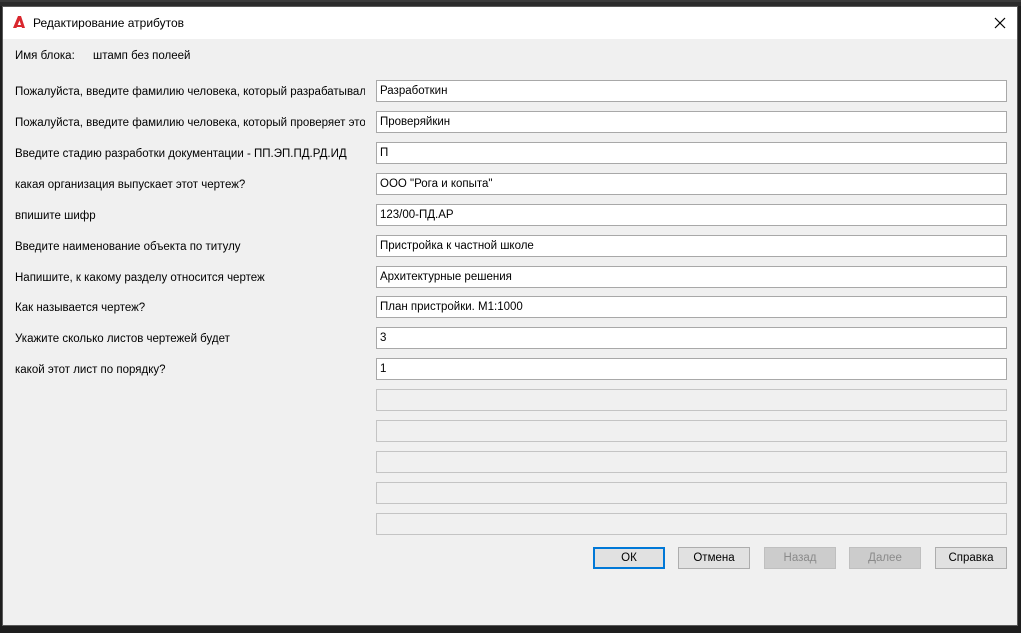 The width and height of the screenshot is (1021, 633). What do you see at coordinates (19, 22) in the screenshot?
I see `autocad-logo-icon` at bounding box center [19, 22].